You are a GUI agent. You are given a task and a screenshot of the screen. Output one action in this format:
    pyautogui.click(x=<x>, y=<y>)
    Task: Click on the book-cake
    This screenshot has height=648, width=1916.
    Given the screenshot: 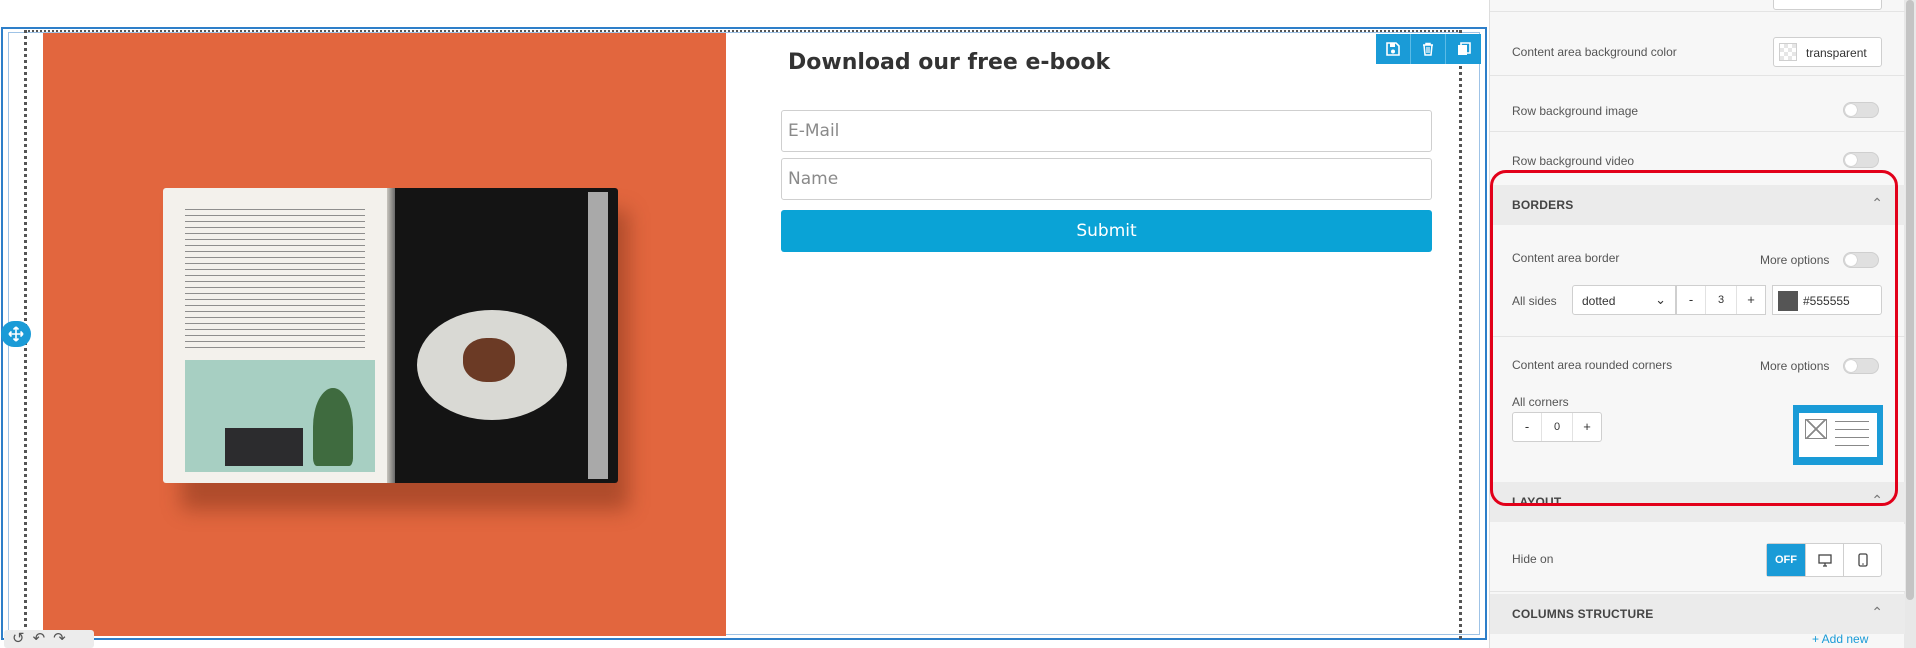 What is the action you would take?
    pyautogui.click(x=489, y=360)
    